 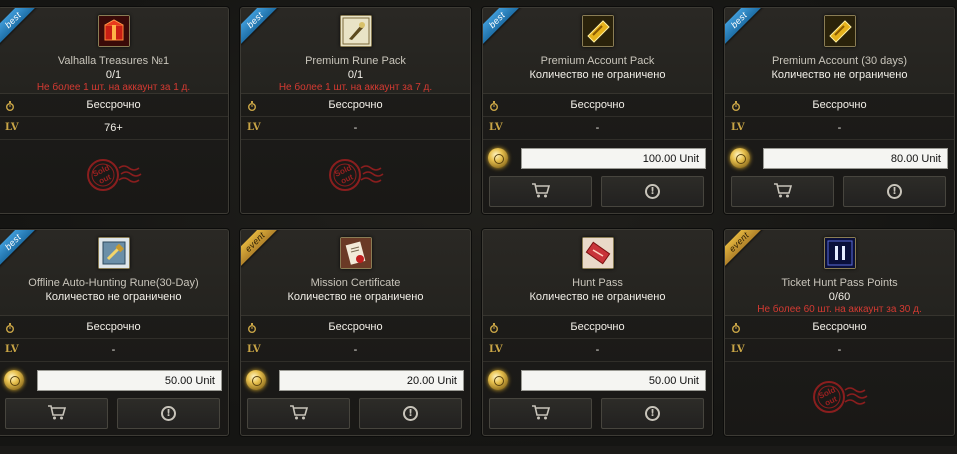 I want to click on scroll-certificate-icon, so click(x=355, y=253).